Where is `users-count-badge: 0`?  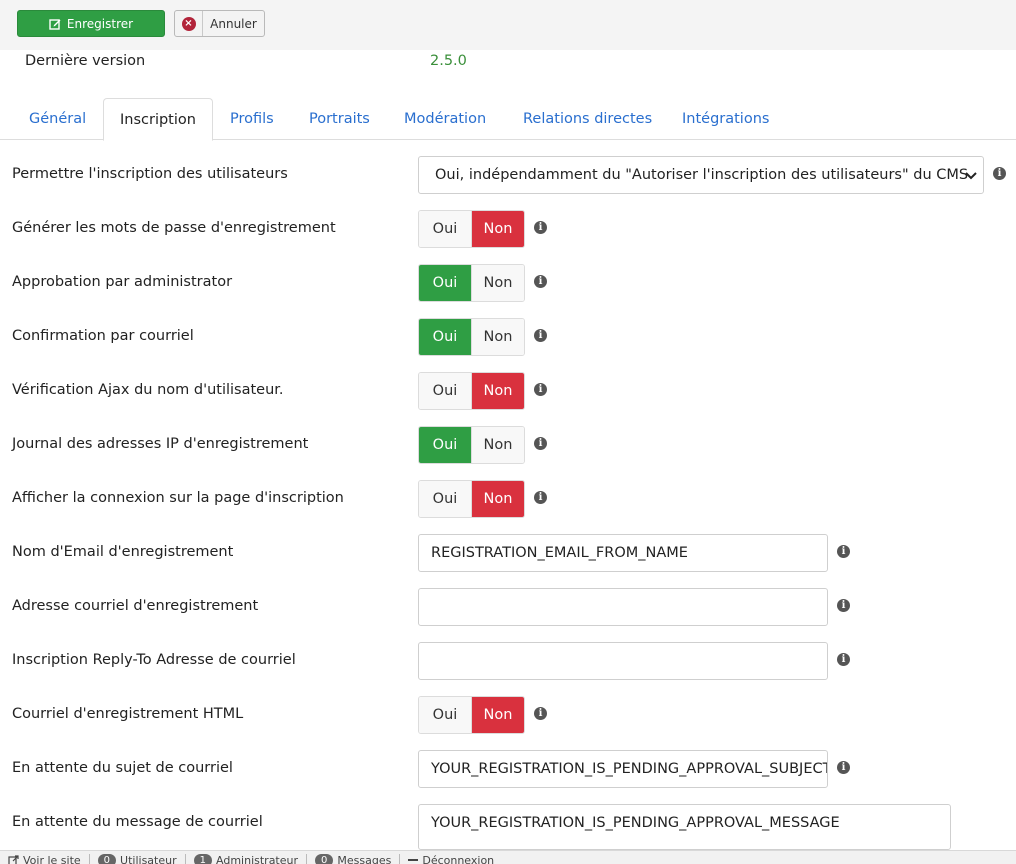
users-count-badge: 0 is located at coordinates (107, 858).